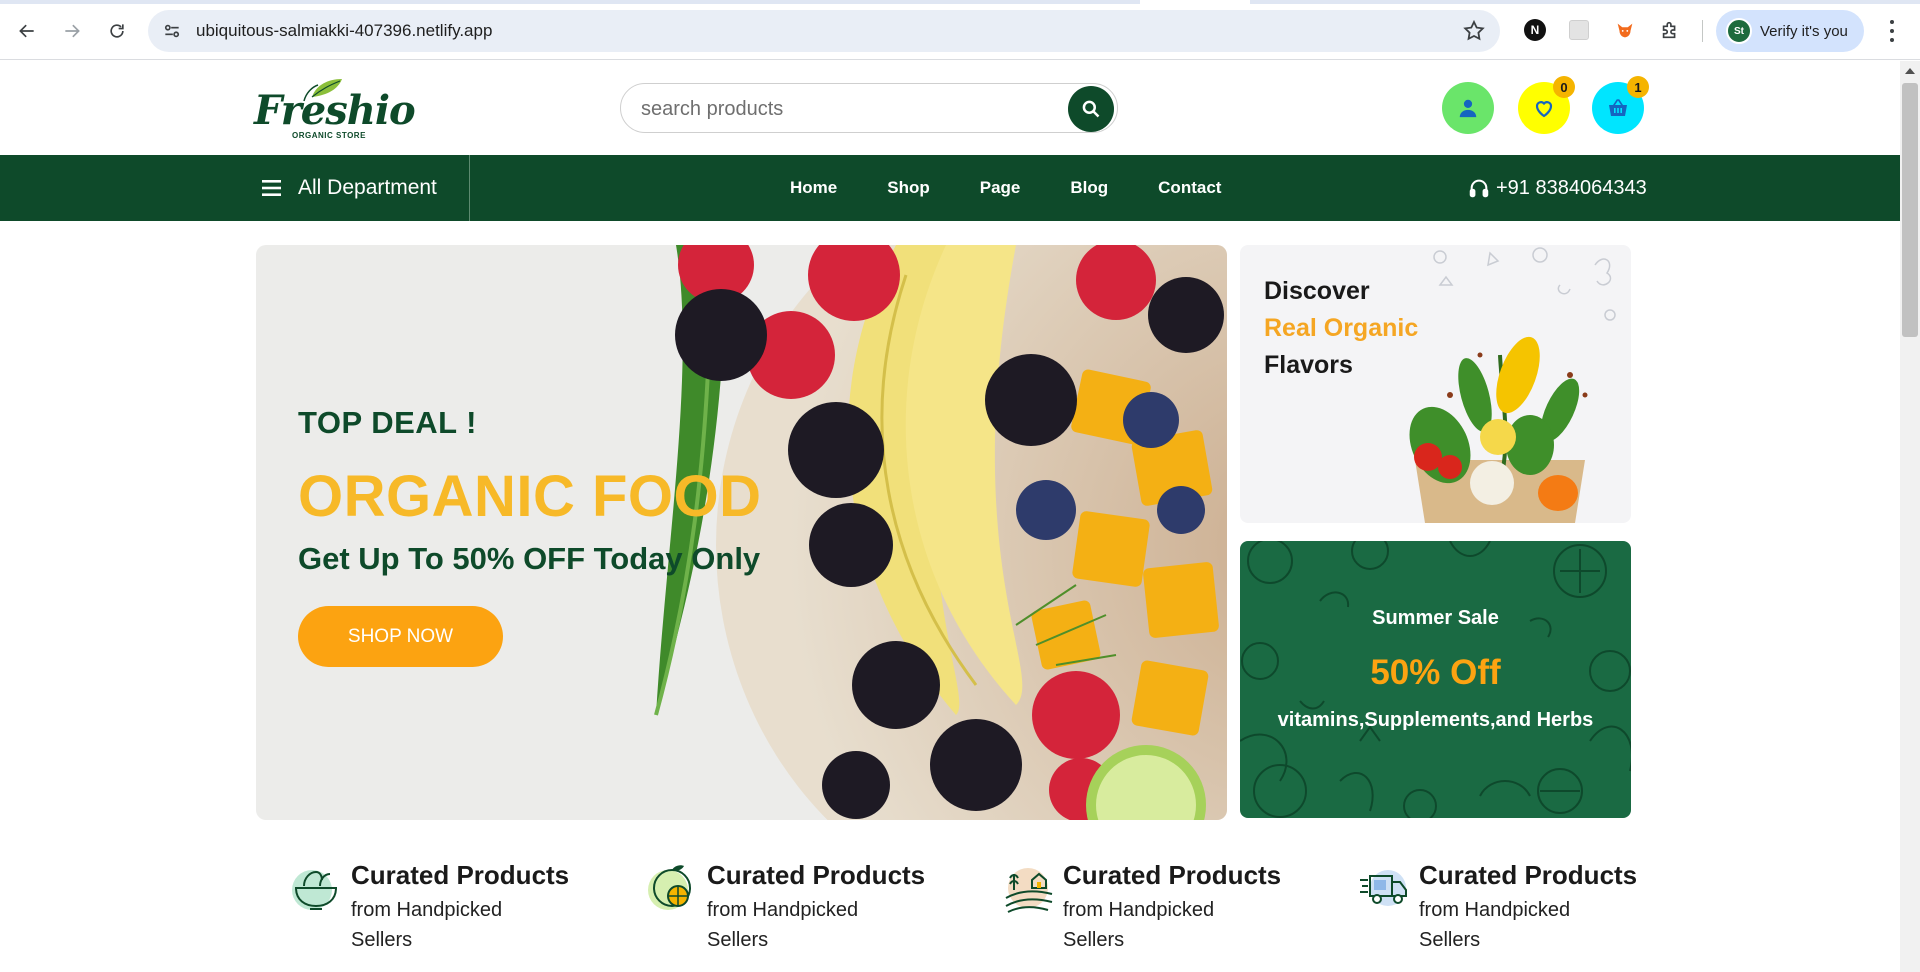 Image resolution: width=1920 pixels, height=972 pixels. Describe the element at coordinates (400, 636) in the screenshot. I see `shop-now-button: SHOP NOW` at that location.